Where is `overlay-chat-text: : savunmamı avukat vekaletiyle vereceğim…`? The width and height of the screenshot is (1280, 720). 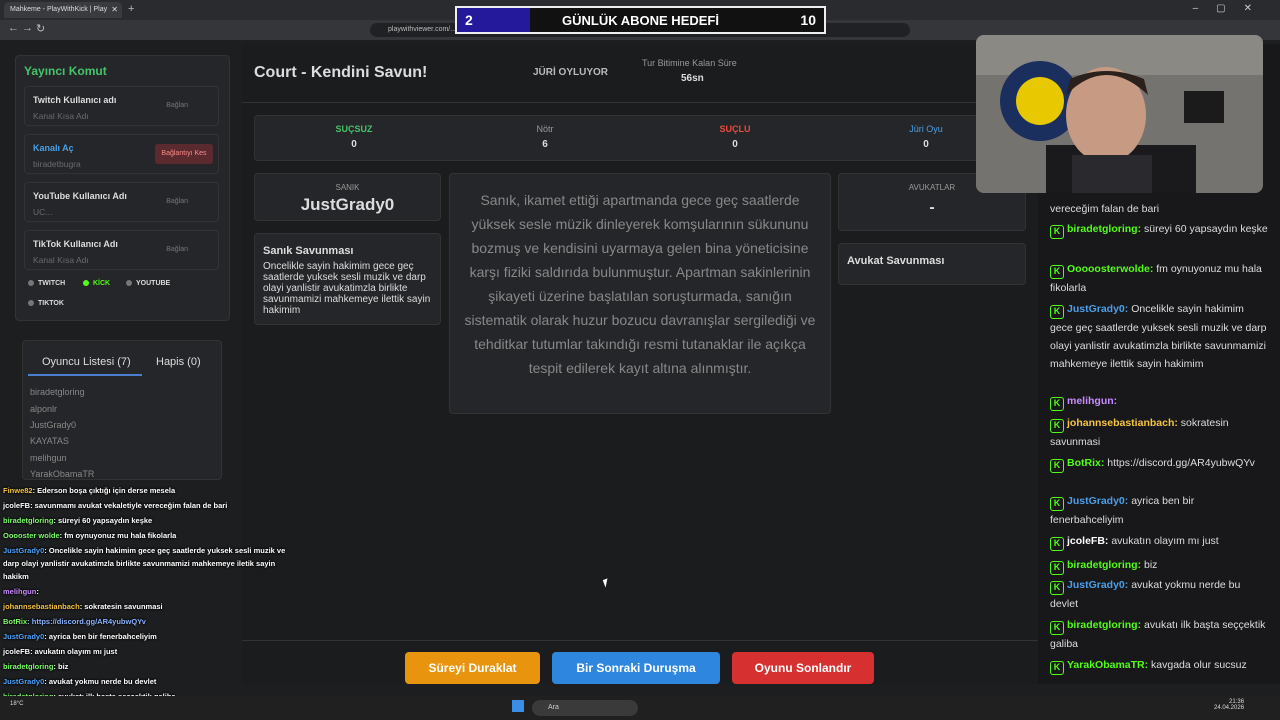 overlay-chat-text: : savunmamı avukat vekaletiyle vereceğim… is located at coordinates (129, 505).